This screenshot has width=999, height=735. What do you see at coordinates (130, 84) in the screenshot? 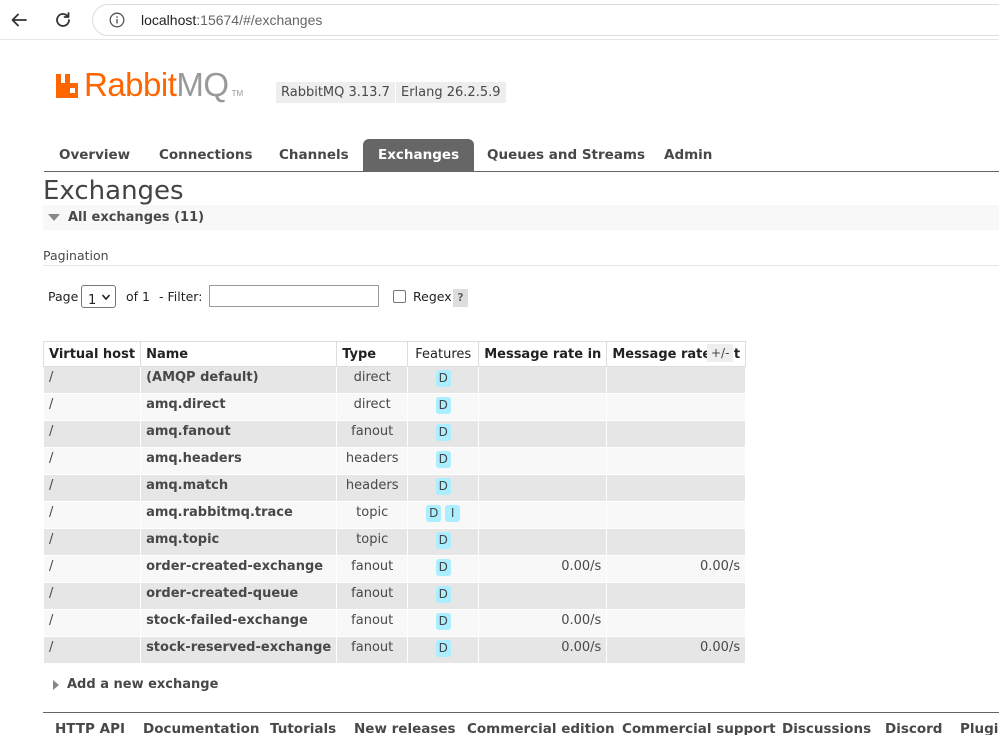
I see `logo-text-rabbit: Rabbit` at bounding box center [130, 84].